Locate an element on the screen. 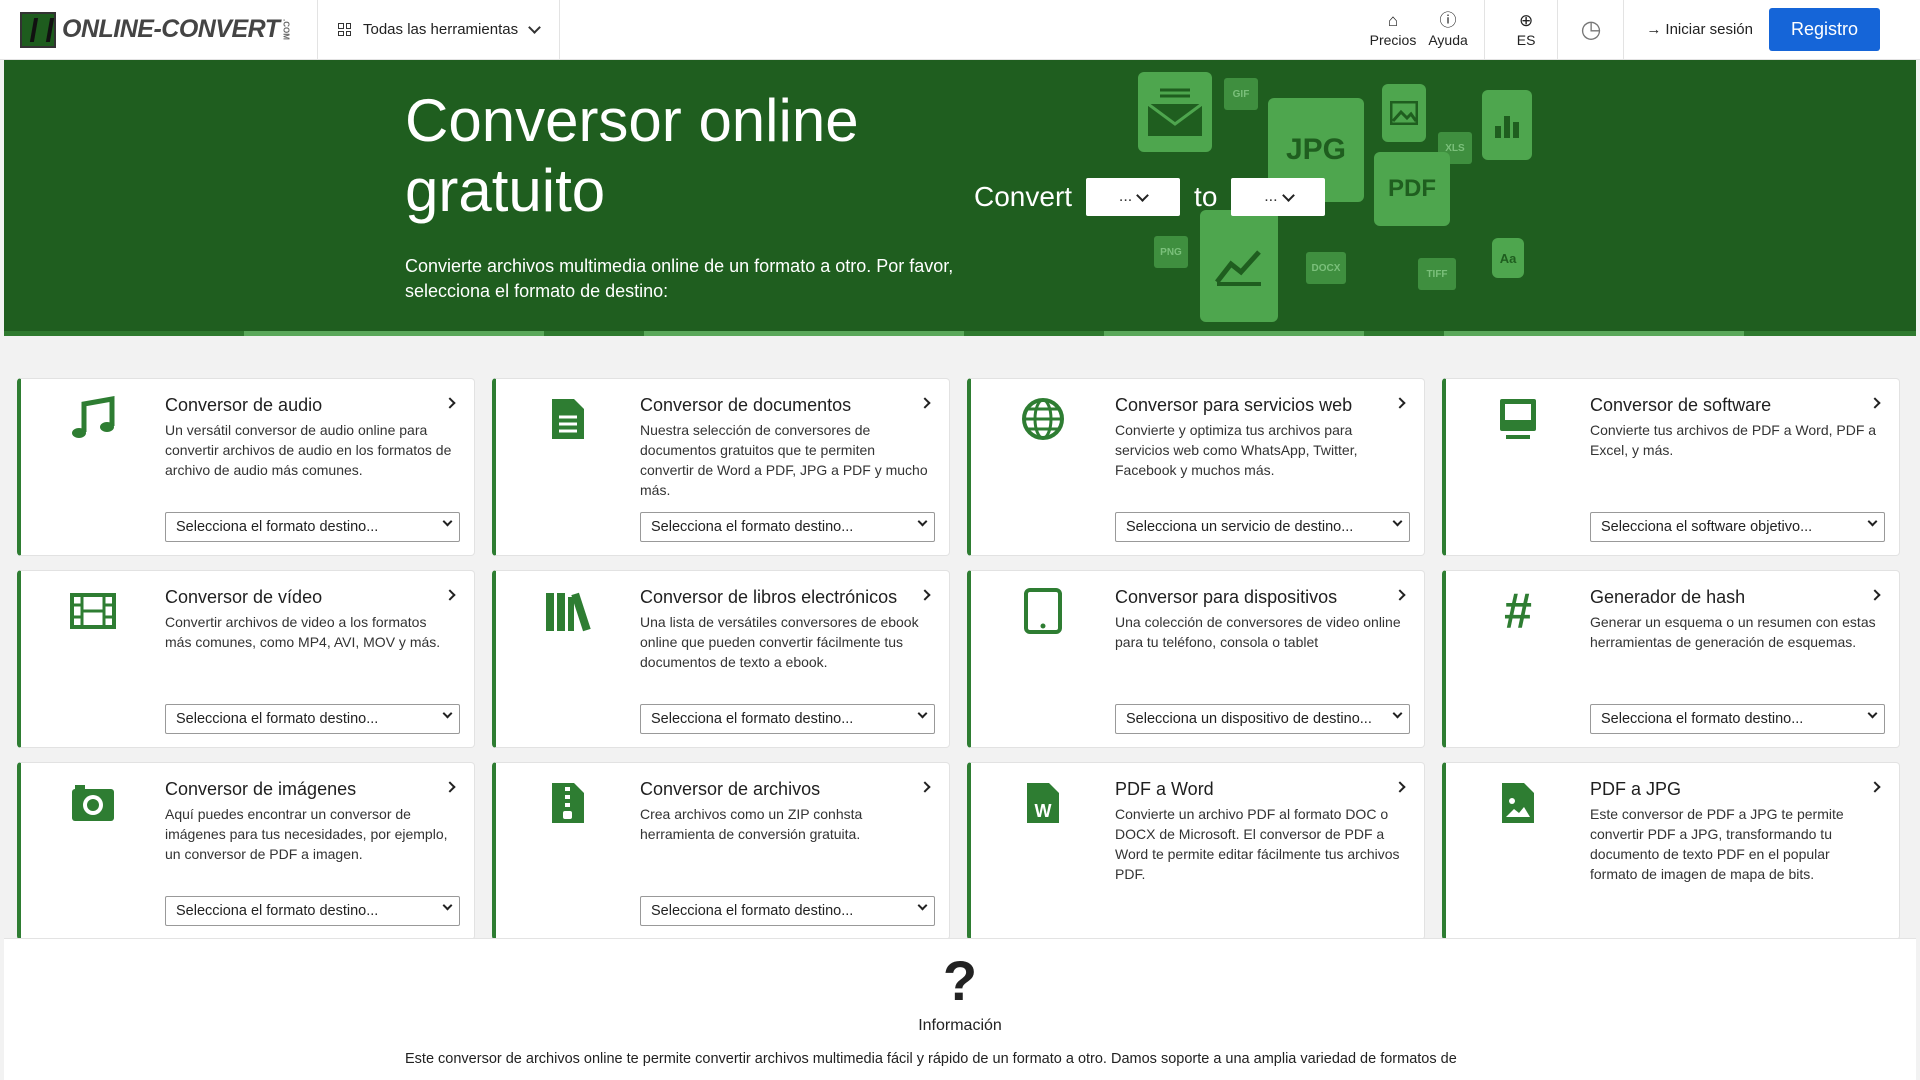 The width and height of the screenshot is (1920, 1080). tablet-icon is located at coordinates (1043, 611).